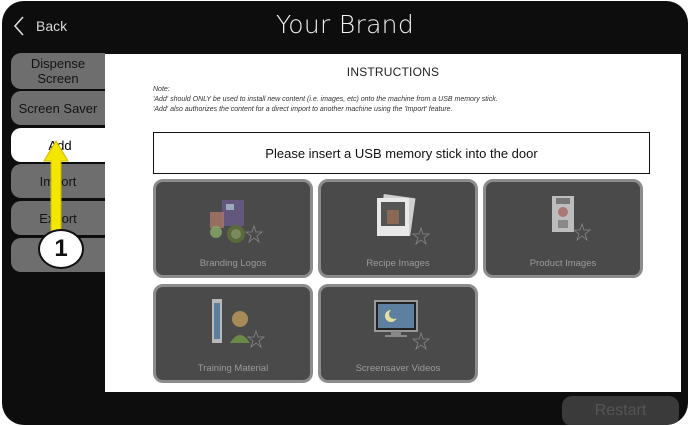  I want to click on tab-label: Dispense, so click(58, 63).